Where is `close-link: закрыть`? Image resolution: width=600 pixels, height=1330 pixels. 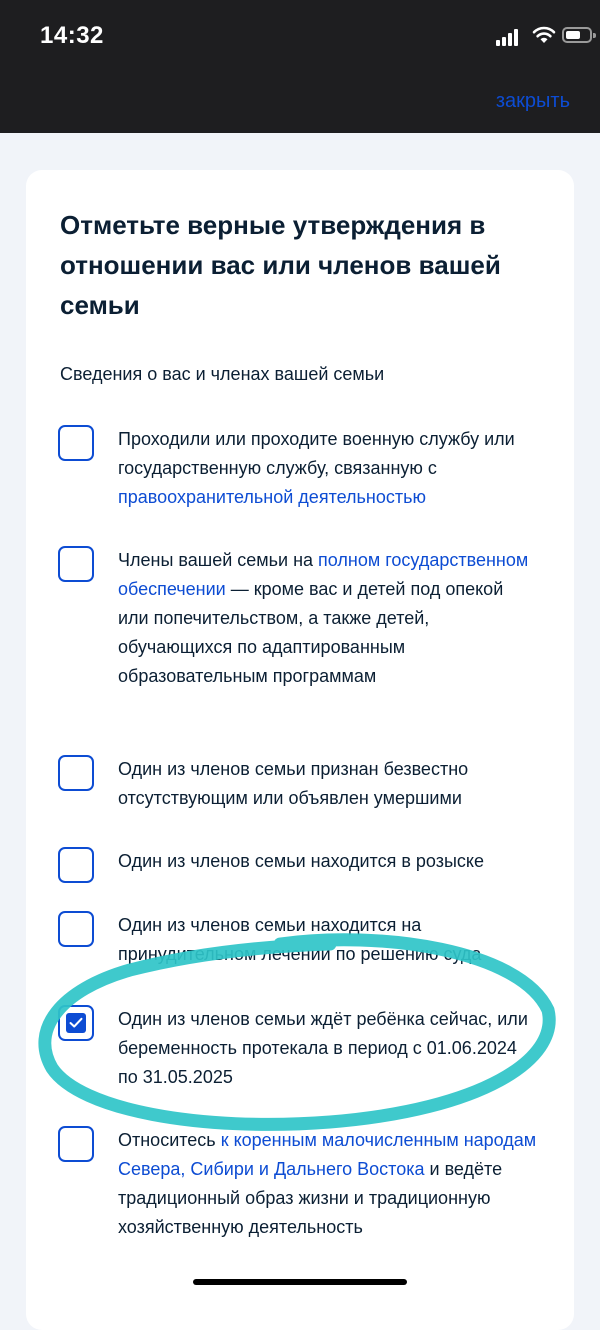
close-link: закрыть is located at coordinates (533, 101).